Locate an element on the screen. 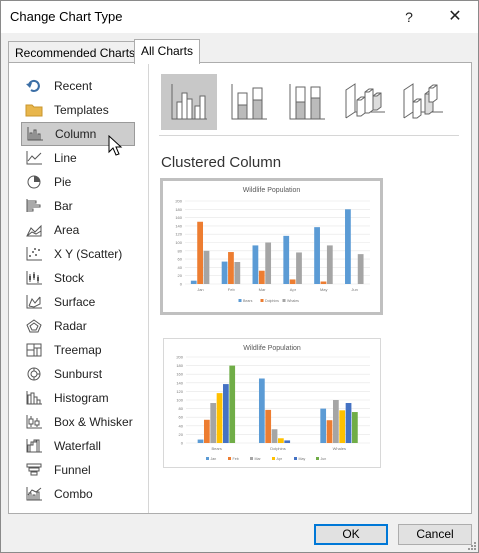 The width and height of the screenshot is (479, 553). ok-button: OK is located at coordinates (351, 534).